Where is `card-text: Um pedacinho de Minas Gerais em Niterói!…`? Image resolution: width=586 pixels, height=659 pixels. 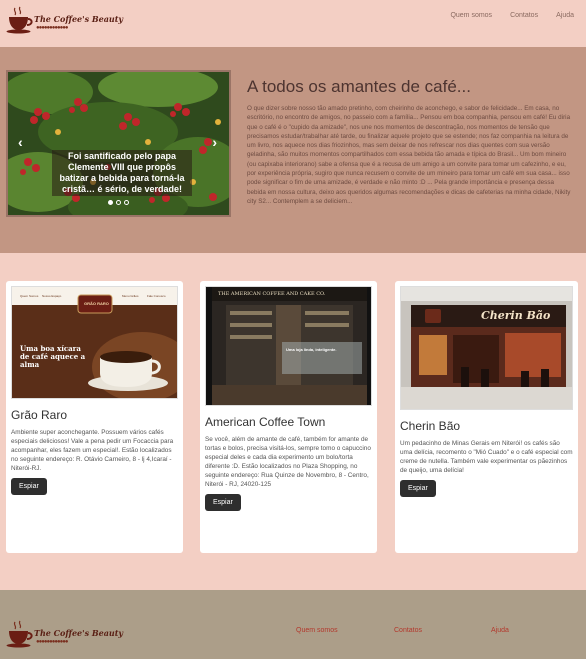
card-text: Um pedacinho de Minas Gerais em Niterói!… is located at coordinates (486, 457).